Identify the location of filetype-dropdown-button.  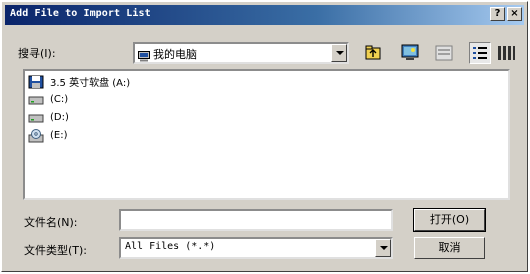
(383, 248).